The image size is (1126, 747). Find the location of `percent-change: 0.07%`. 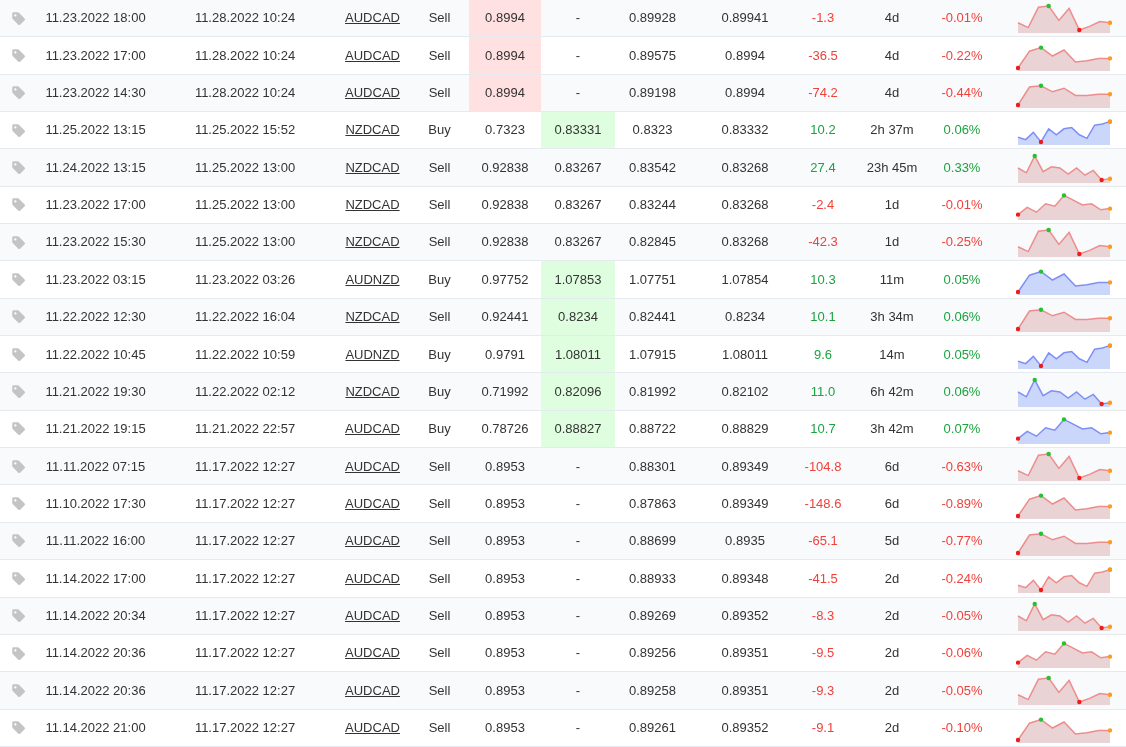

percent-change: 0.07% is located at coordinates (962, 429).